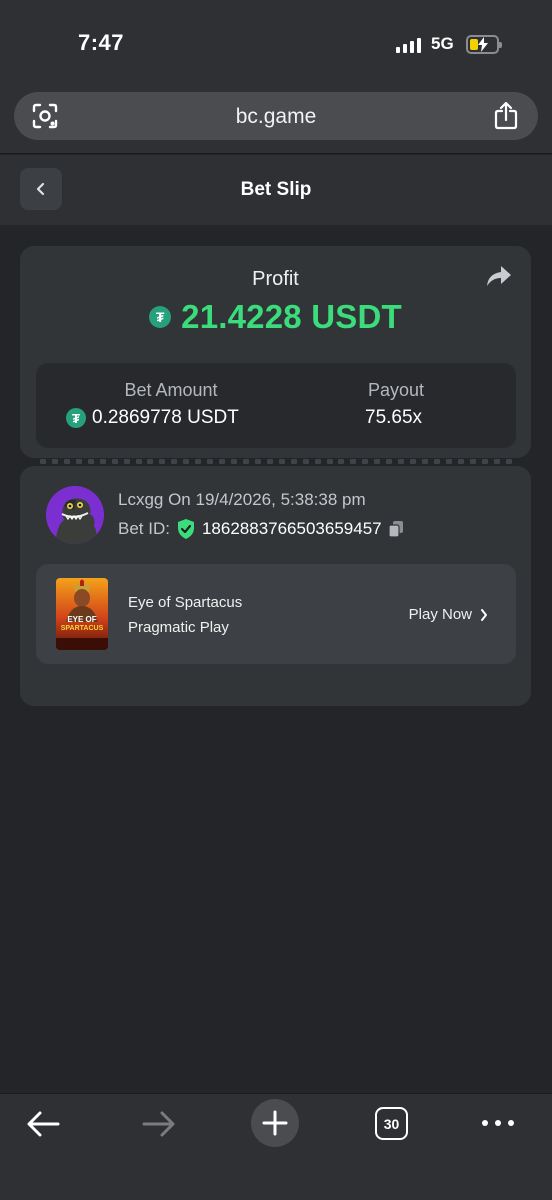  I want to click on game-thumb-title-top: EYE OF, so click(82, 619).